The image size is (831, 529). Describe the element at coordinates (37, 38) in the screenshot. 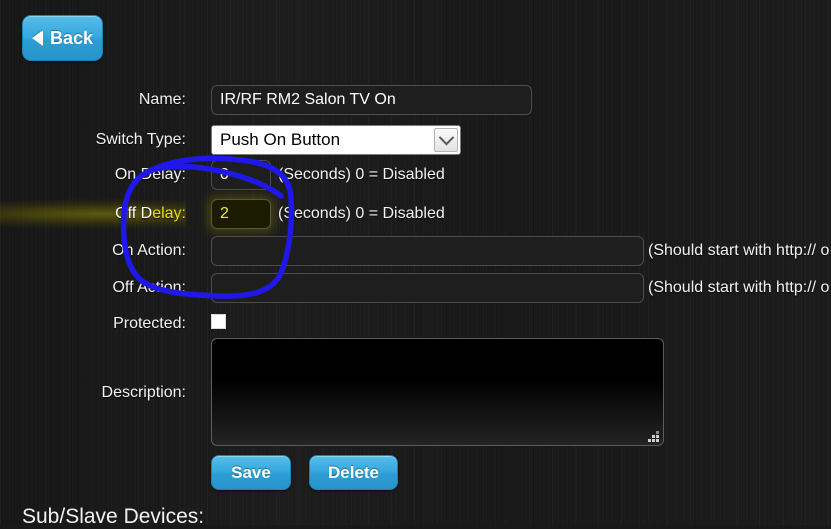

I see `triangle-left-icon` at that location.